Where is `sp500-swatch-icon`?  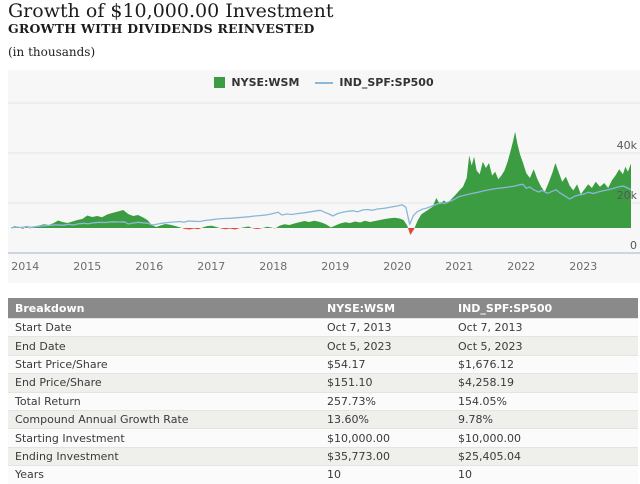 sp500-swatch-icon is located at coordinates (324, 82).